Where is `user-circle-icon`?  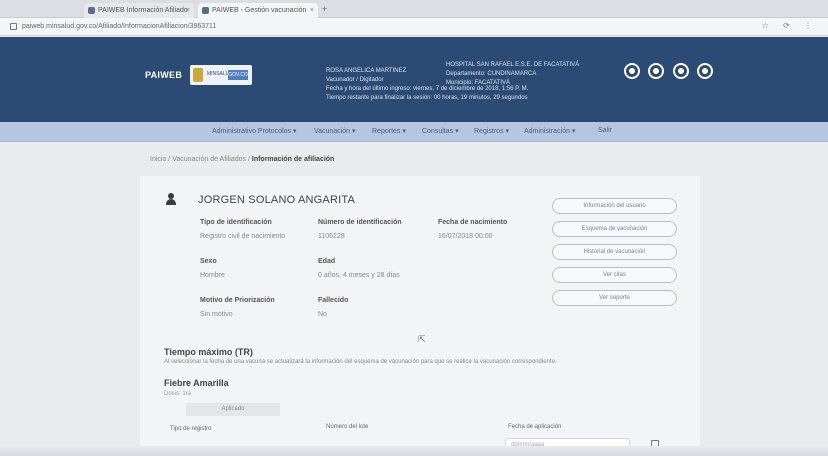 user-circle-icon is located at coordinates (632, 71).